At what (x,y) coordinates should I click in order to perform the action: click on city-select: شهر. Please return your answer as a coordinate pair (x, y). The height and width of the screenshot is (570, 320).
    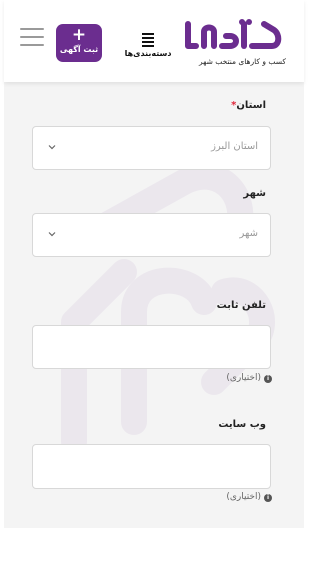
    Looking at the image, I should click on (151, 235).